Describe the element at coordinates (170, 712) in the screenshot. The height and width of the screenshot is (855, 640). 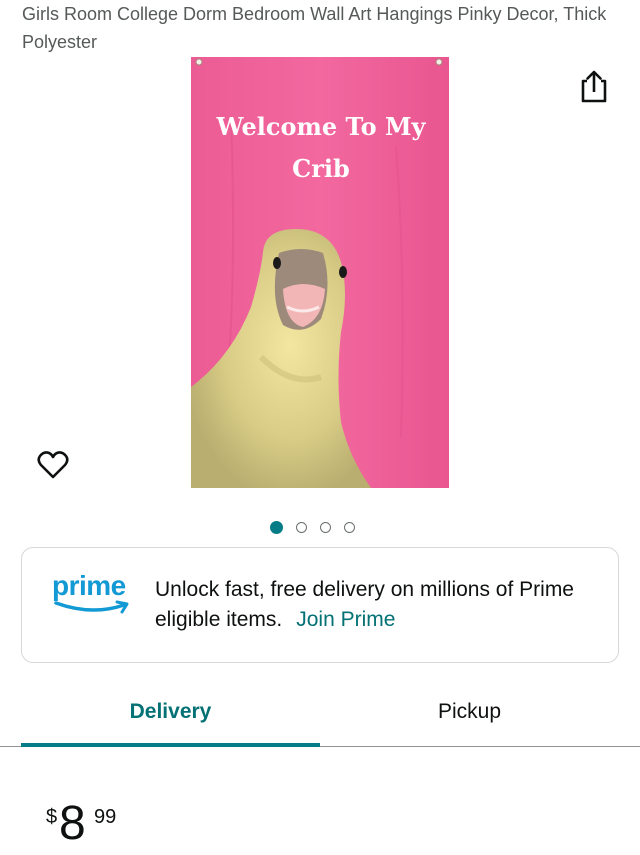
I see `tab-delivery: Delivery` at that location.